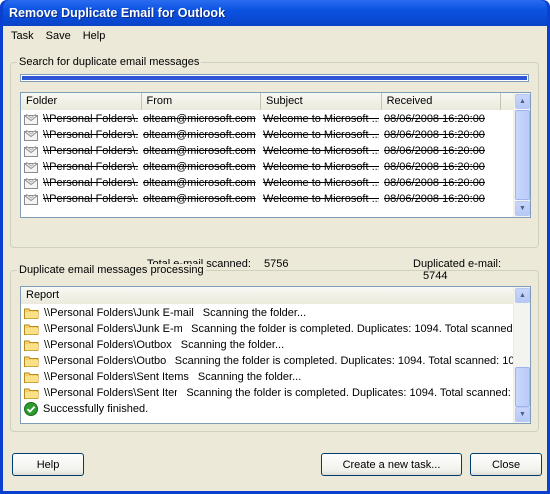 Image resolution: width=550 pixels, height=494 pixels. I want to click on close-button-label: Close, so click(506, 464).